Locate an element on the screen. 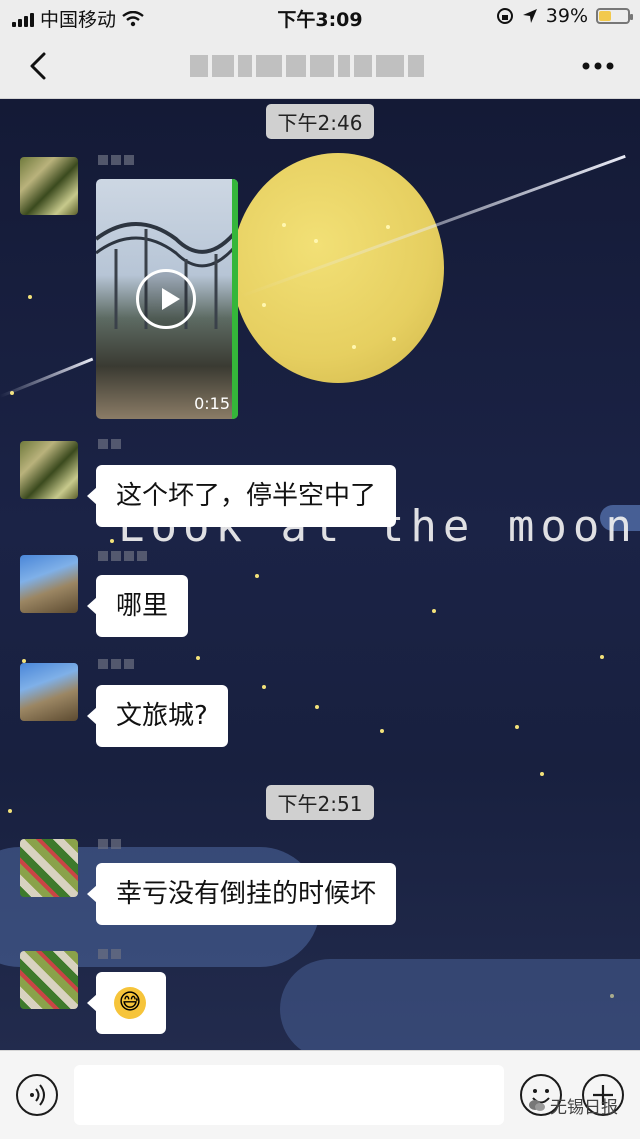 Image resolution: width=640 pixels, height=1139 pixels. message-bubble: 幸亏没有倒挂的时候坏 is located at coordinates (241, 894).